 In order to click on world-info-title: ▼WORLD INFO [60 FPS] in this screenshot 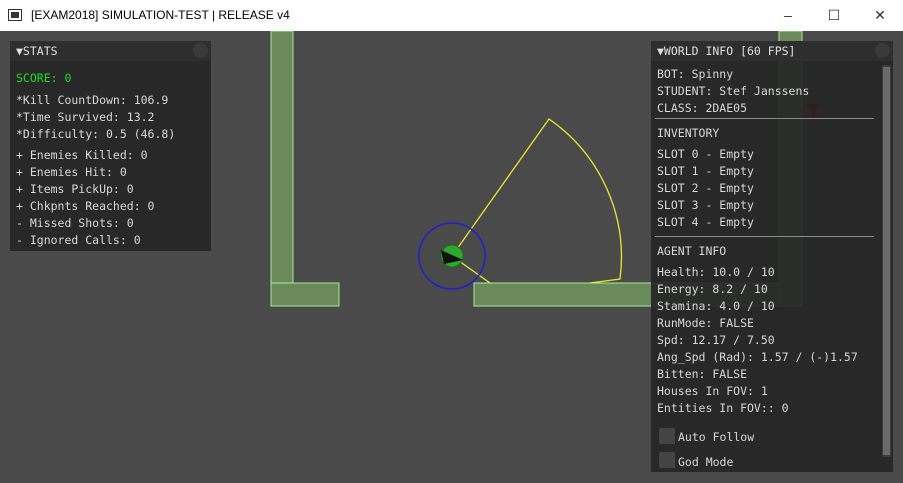, I will do `click(726, 51)`.